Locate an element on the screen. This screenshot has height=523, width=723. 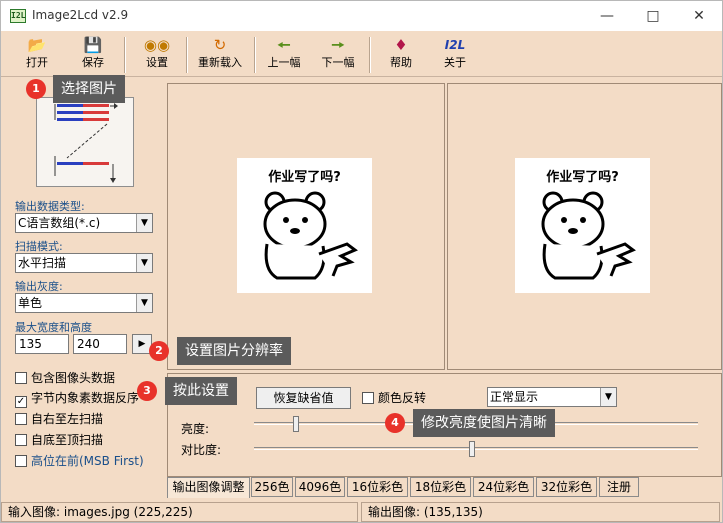
scan-mode-label: 扫描模式: is located at coordinates (39, 246).